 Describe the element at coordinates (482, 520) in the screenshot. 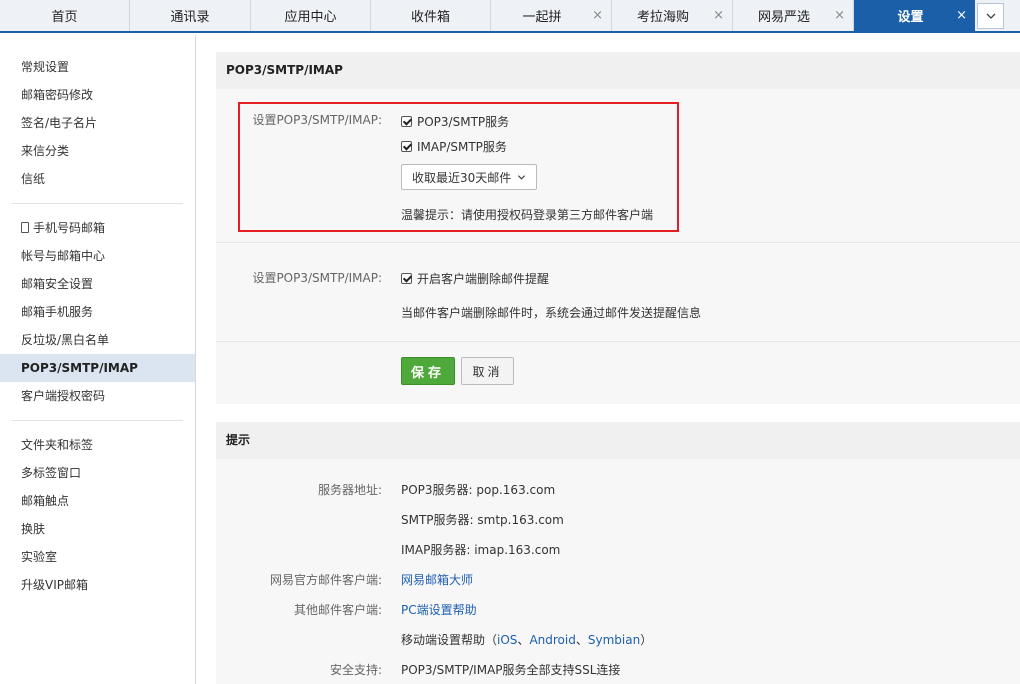

I see `smtp-server: SMTP服务器: smtp.163.com` at that location.